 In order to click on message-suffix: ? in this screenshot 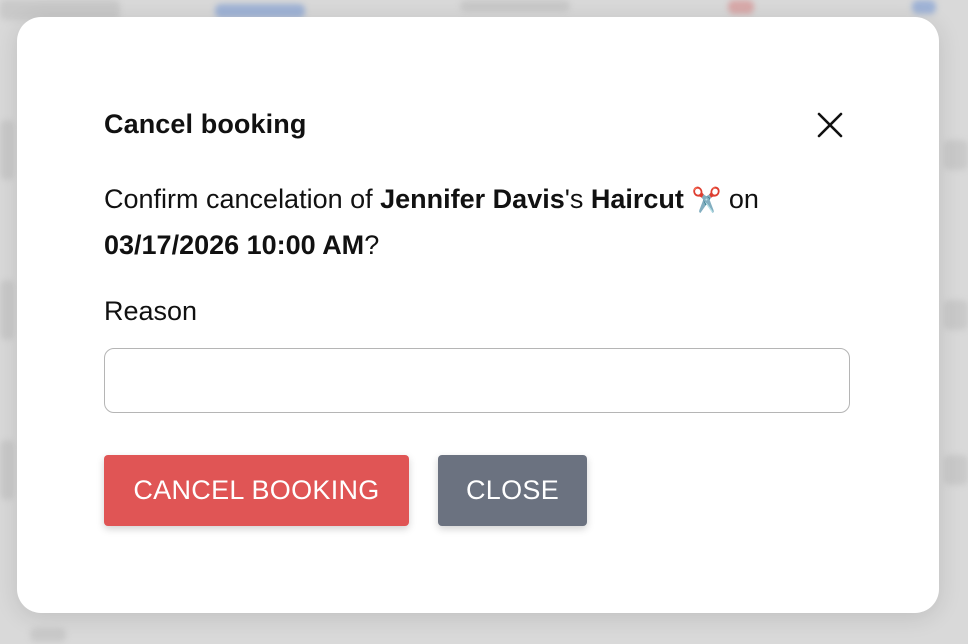, I will do `click(372, 245)`.